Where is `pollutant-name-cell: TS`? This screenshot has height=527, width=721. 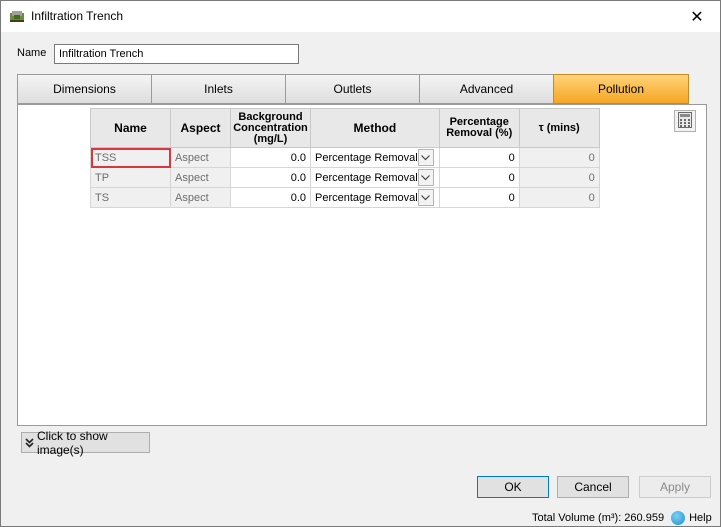 pollutant-name-cell: TS is located at coordinates (130, 197).